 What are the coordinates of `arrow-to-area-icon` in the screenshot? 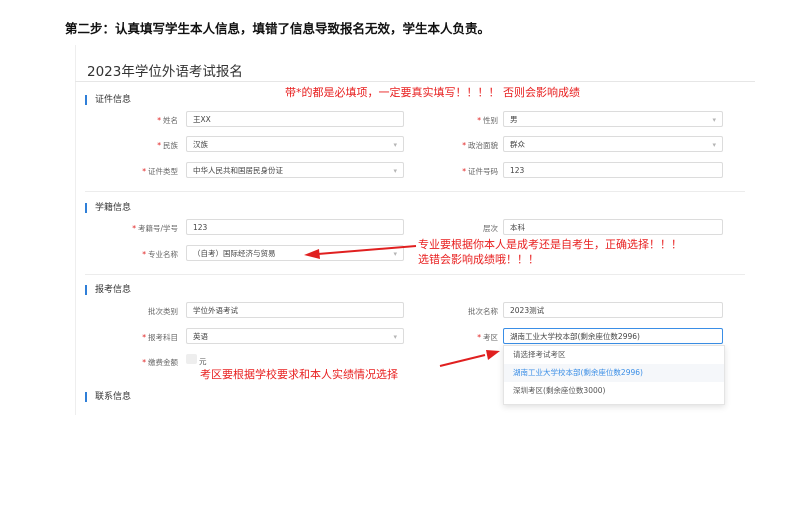 It's located at (469, 358).